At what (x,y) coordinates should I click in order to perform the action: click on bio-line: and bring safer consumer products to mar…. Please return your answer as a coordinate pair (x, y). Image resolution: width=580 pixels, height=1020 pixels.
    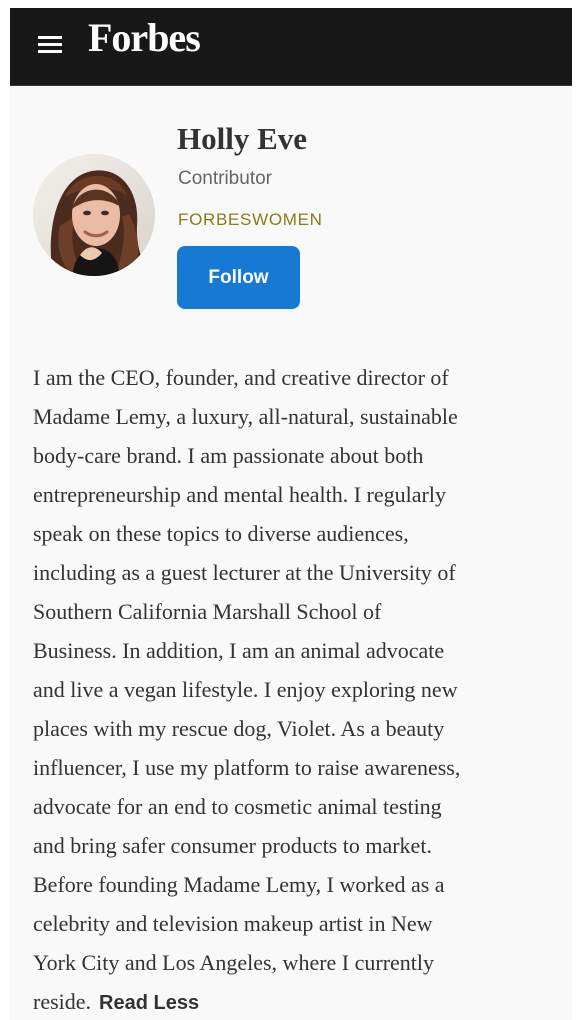
    Looking at the image, I should click on (232, 845).